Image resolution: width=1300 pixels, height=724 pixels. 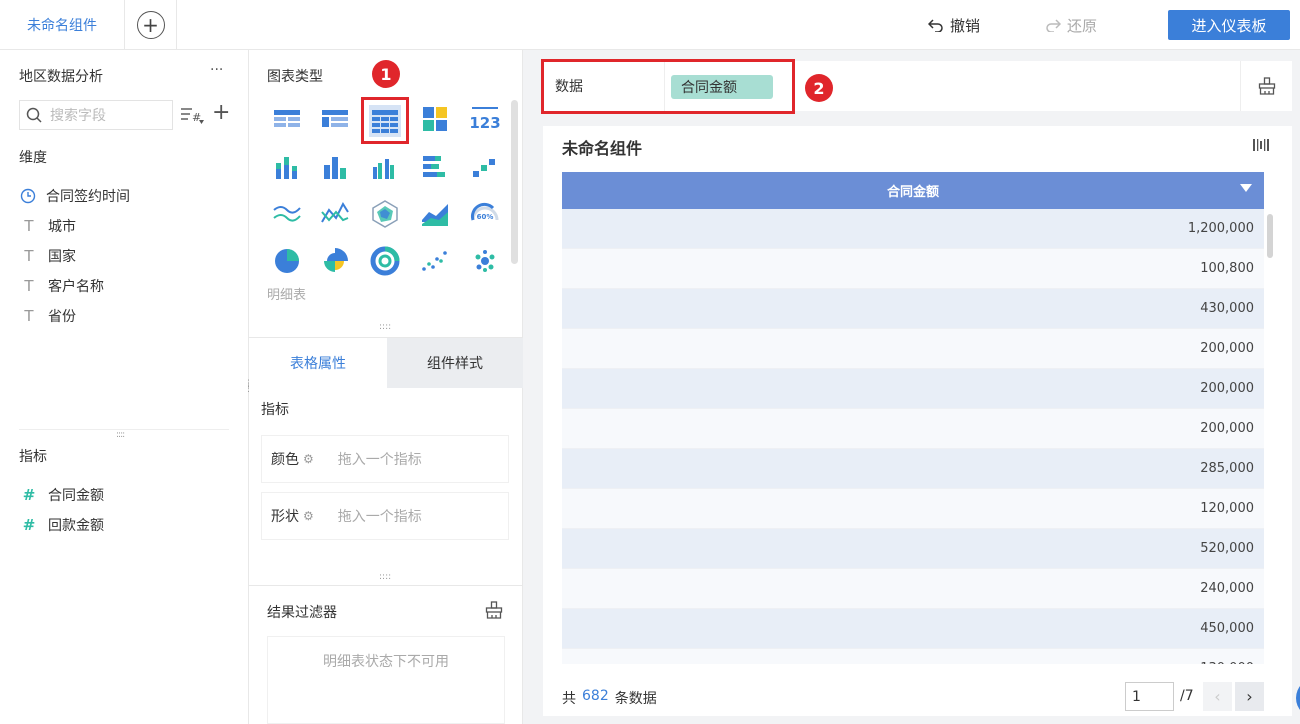 I want to click on barcode-icon, so click(x=1262, y=145).